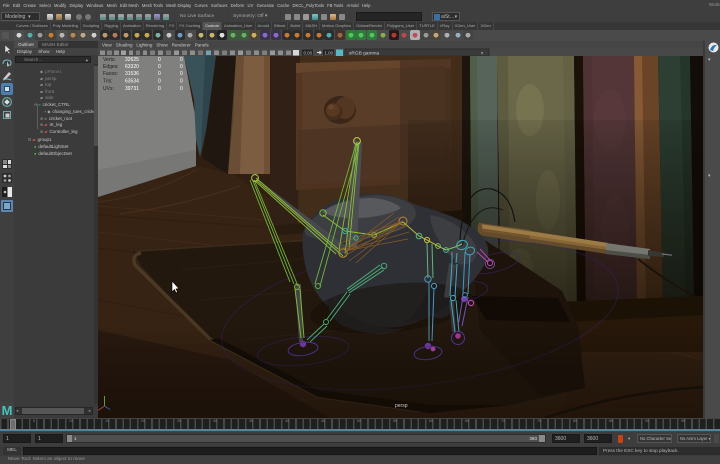 The height and width of the screenshot is (464, 720). What do you see at coordinates (108, 82) in the screenshot?
I see `svg-text: Tris:` at bounding box center [108, 82].